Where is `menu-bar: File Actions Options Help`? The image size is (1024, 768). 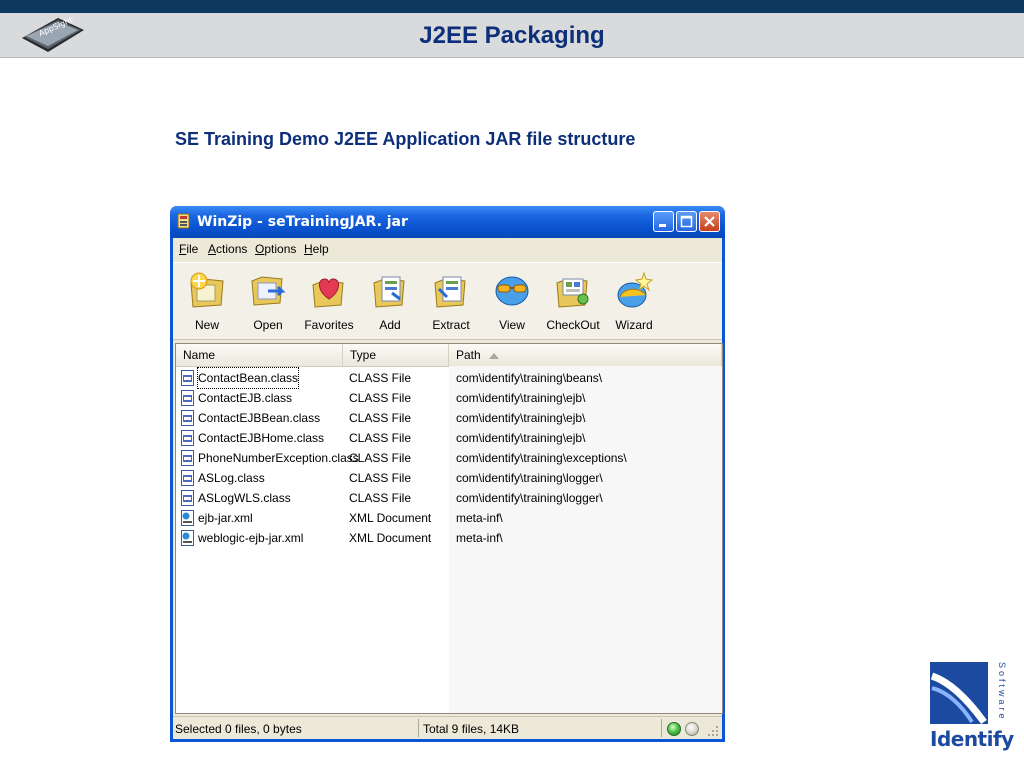
menu-bar: File Actions Options Help is located at coordinates (447, 249).